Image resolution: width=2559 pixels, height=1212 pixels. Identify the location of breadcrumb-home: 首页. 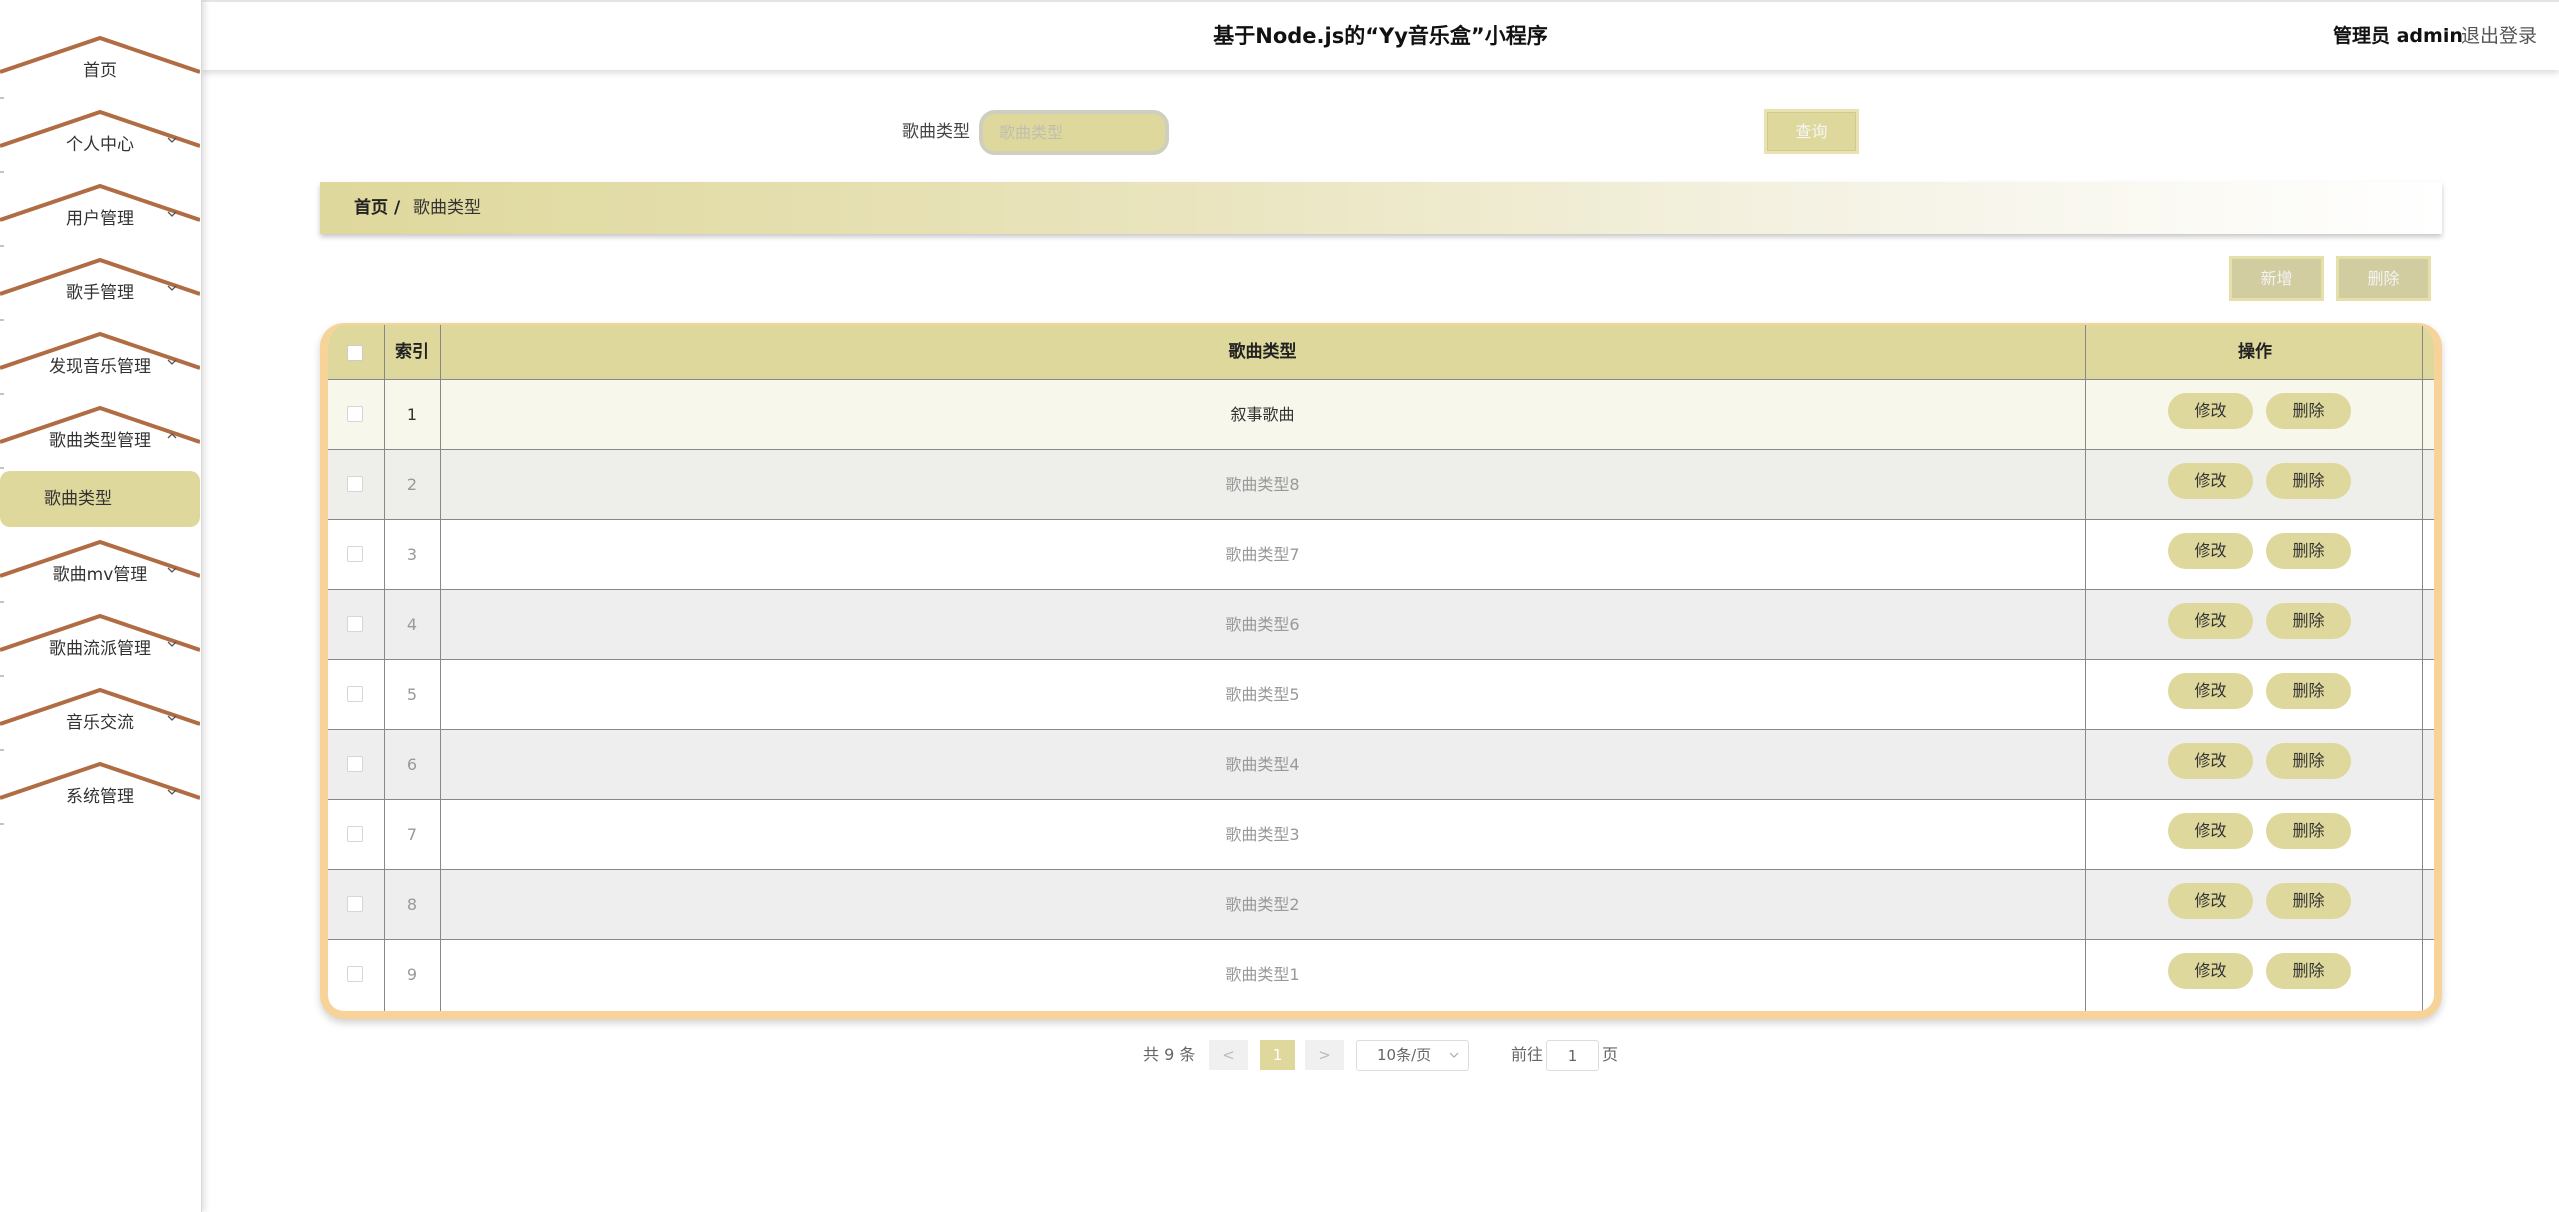
(371, 208).